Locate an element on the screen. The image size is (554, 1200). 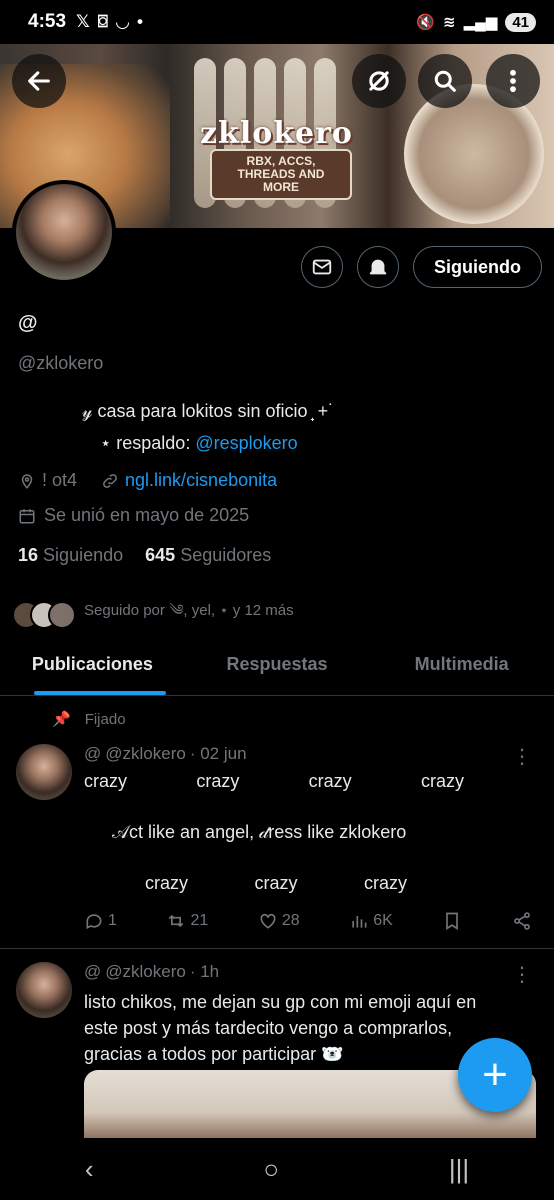
followed-by-text: Seguido por ༄, yel, ⋆ y 12 más is located at coordinates (189, 610).